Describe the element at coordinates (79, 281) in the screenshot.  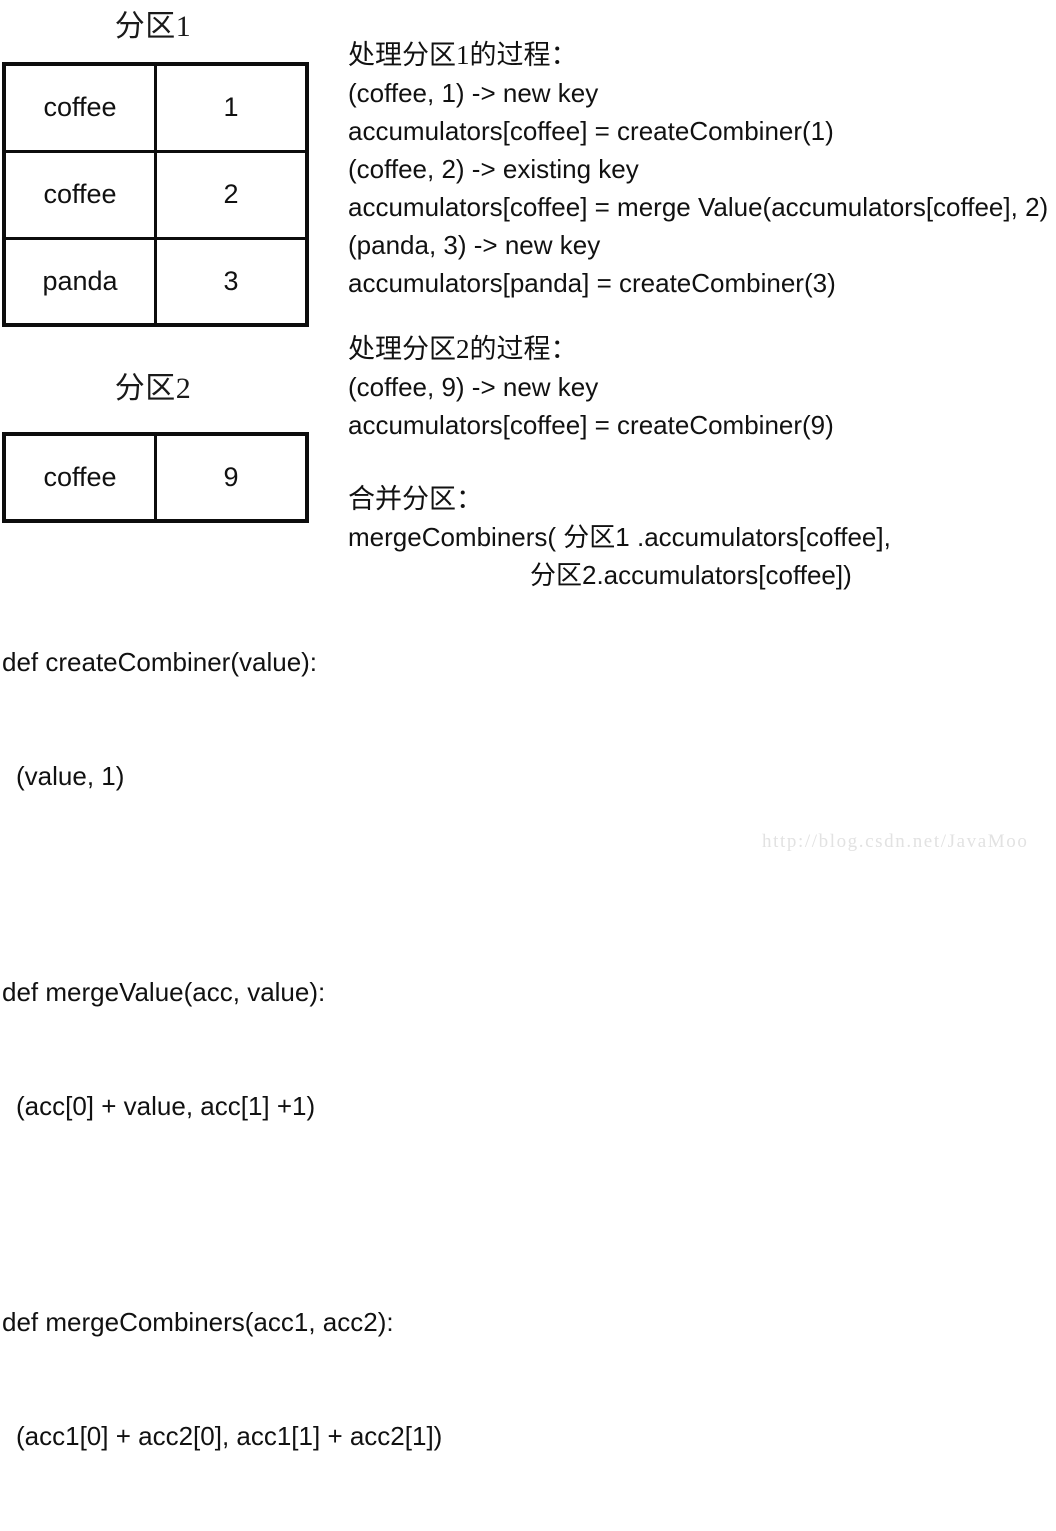
I see `table-cell-key: panda` at that location.